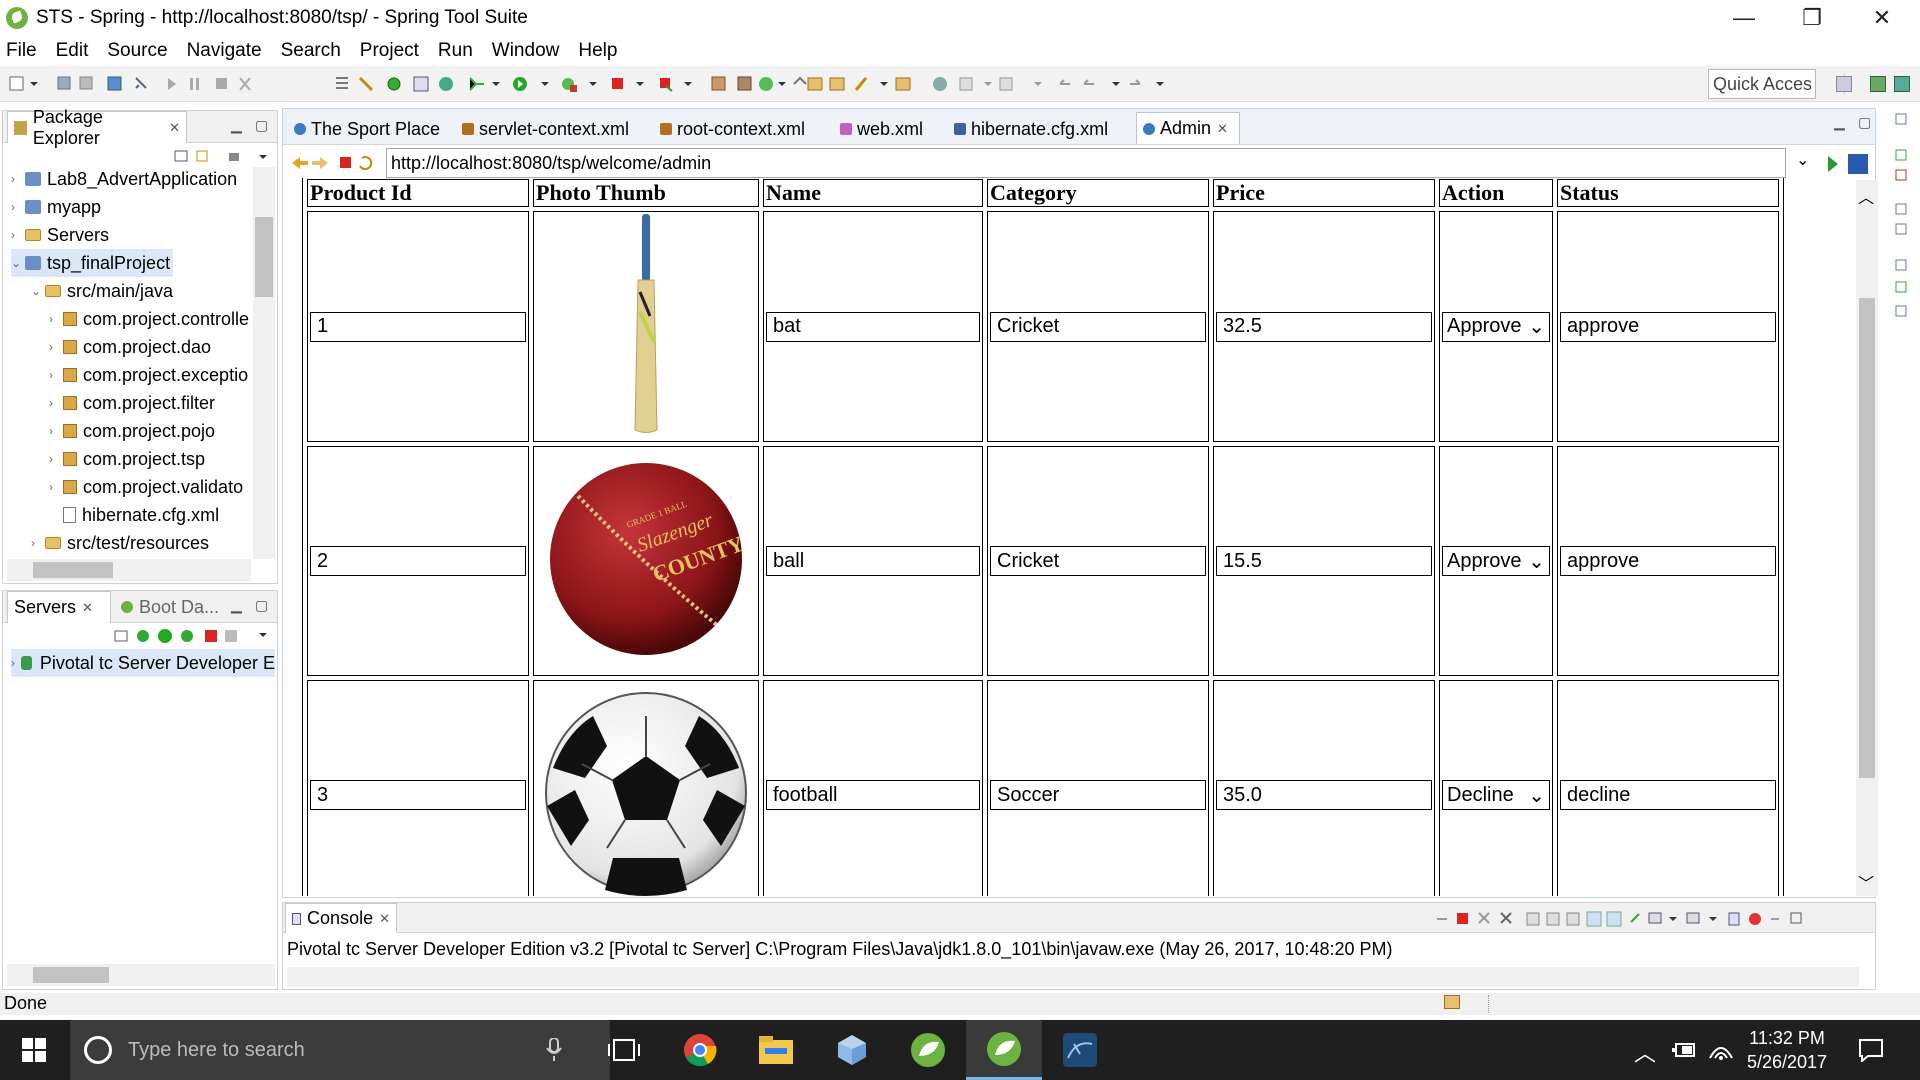  Describe the element at coordinates (132, 403) in the screenshot. I see `tree-item-package: › com.project.filter` at that location.